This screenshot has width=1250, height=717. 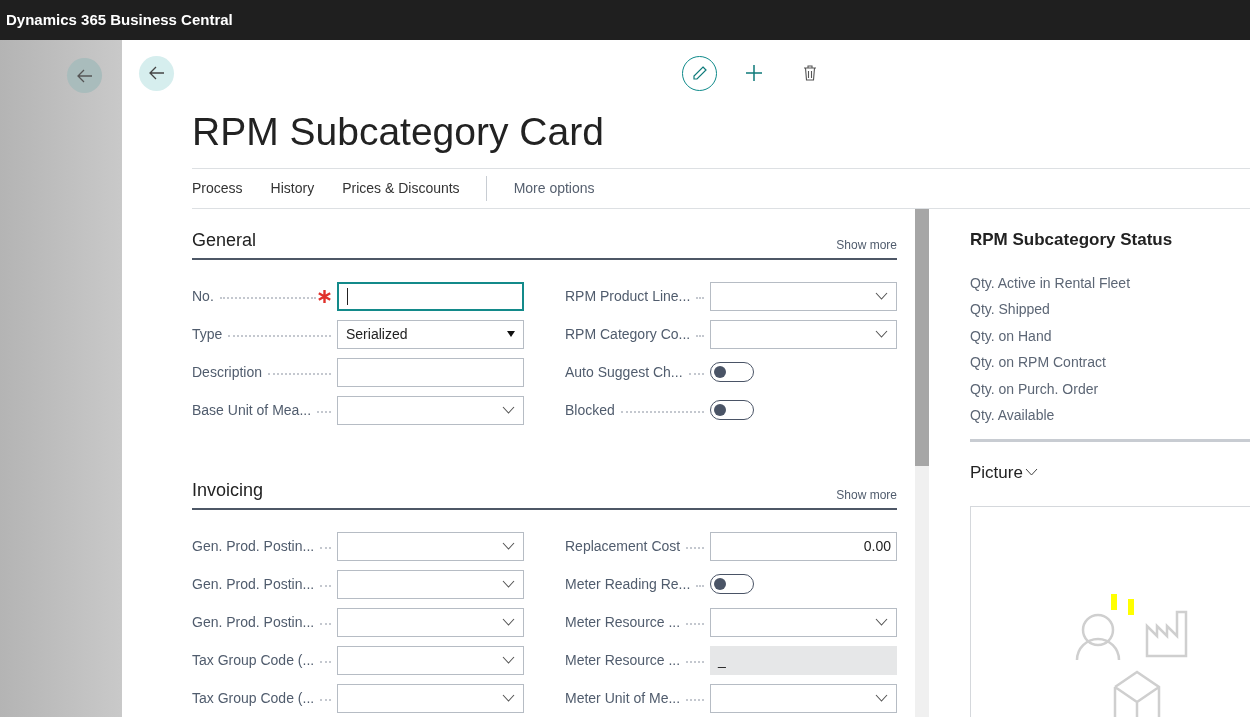 What do you see at coordinates (922, 337) in the screenshot?
I see `scrollbar-thumb` at bounding box center [922, 337].